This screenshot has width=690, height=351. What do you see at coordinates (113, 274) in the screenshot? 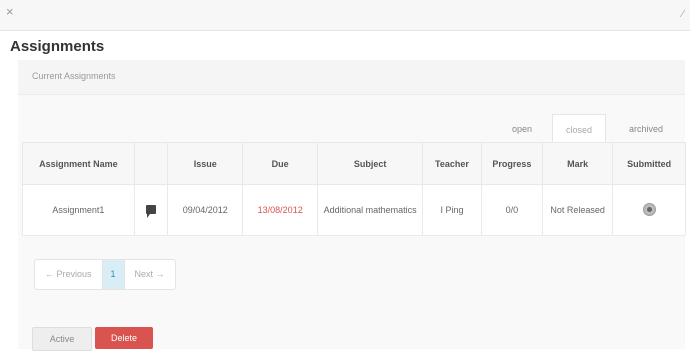
I see `pagination-page-1: 1` at bounding box center [113, 274].